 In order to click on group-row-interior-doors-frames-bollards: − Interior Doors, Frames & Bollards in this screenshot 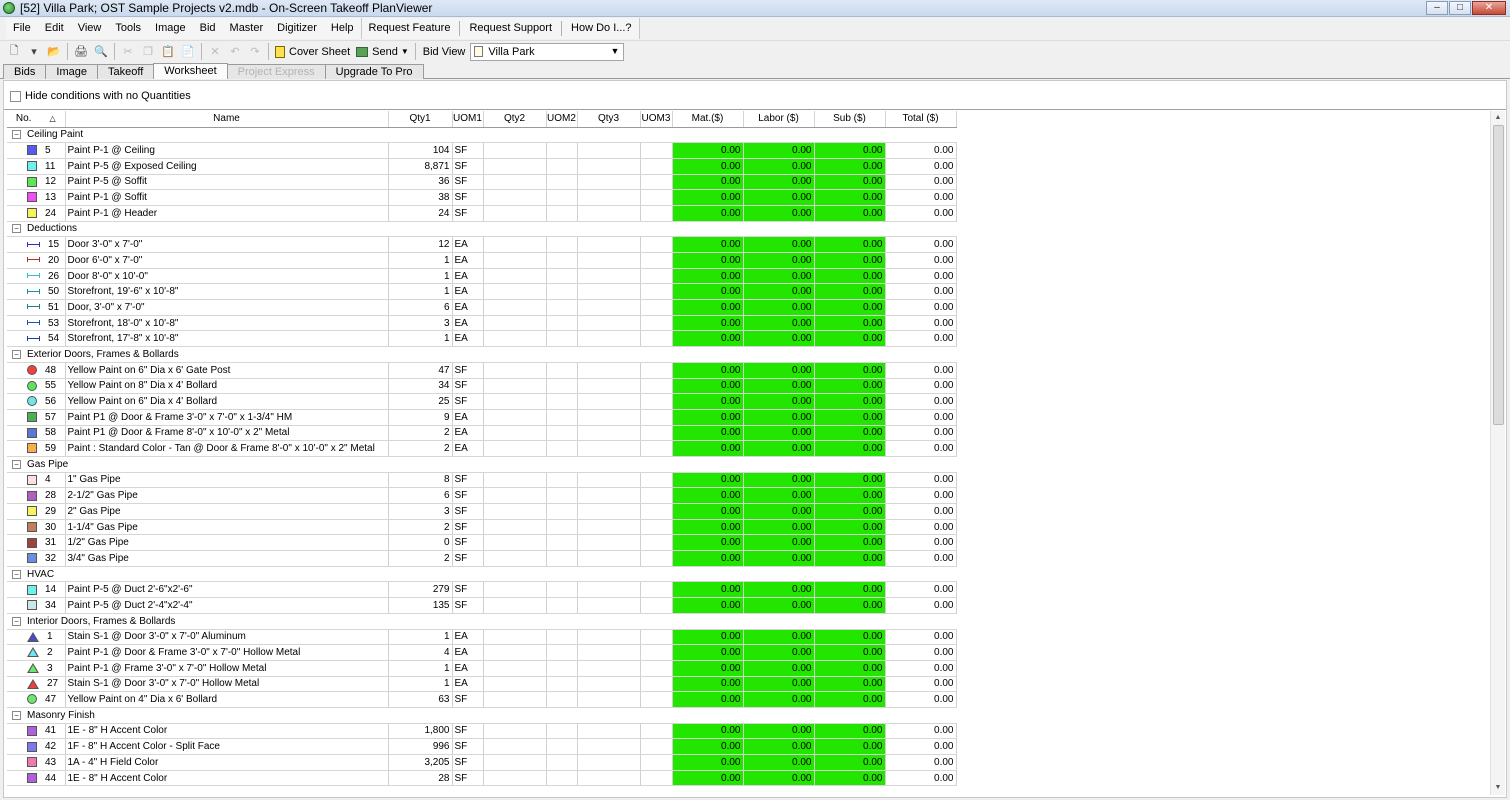, I will do `click(481, 621)`.